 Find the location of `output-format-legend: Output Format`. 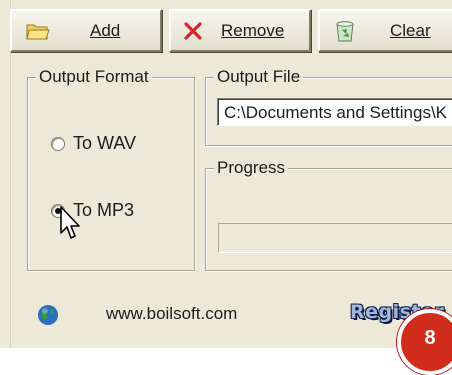

output-format-legend: Output Format is located at coordinates (94, 77).